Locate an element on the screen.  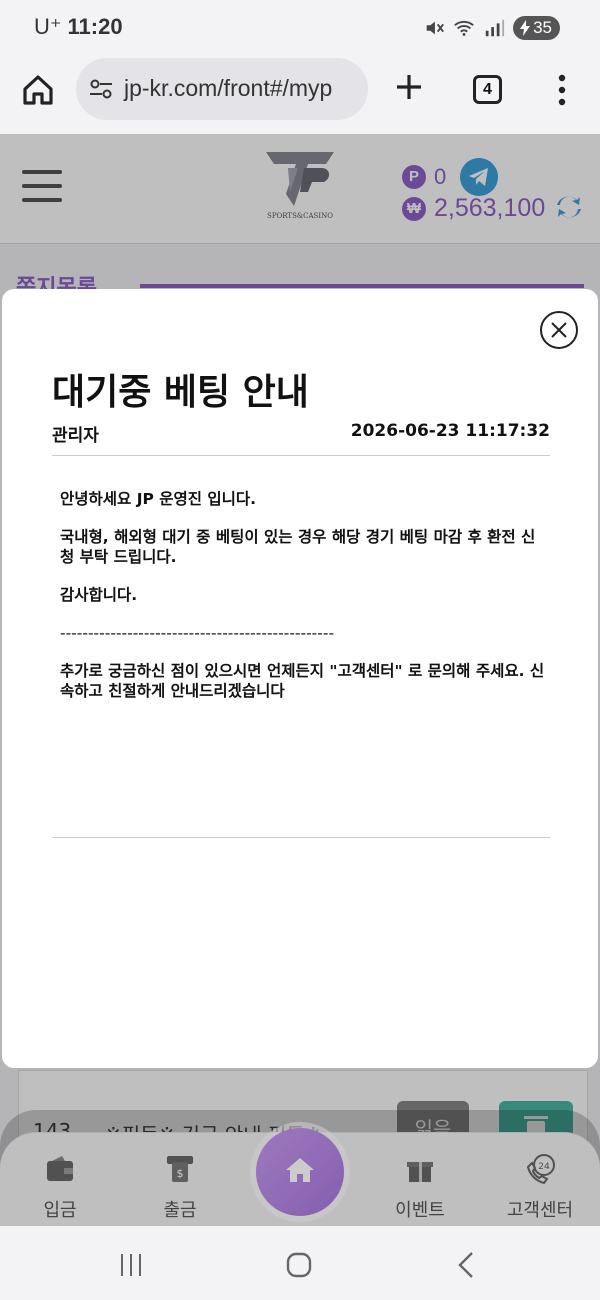
charging-icon is located at coordinates (525, 28).